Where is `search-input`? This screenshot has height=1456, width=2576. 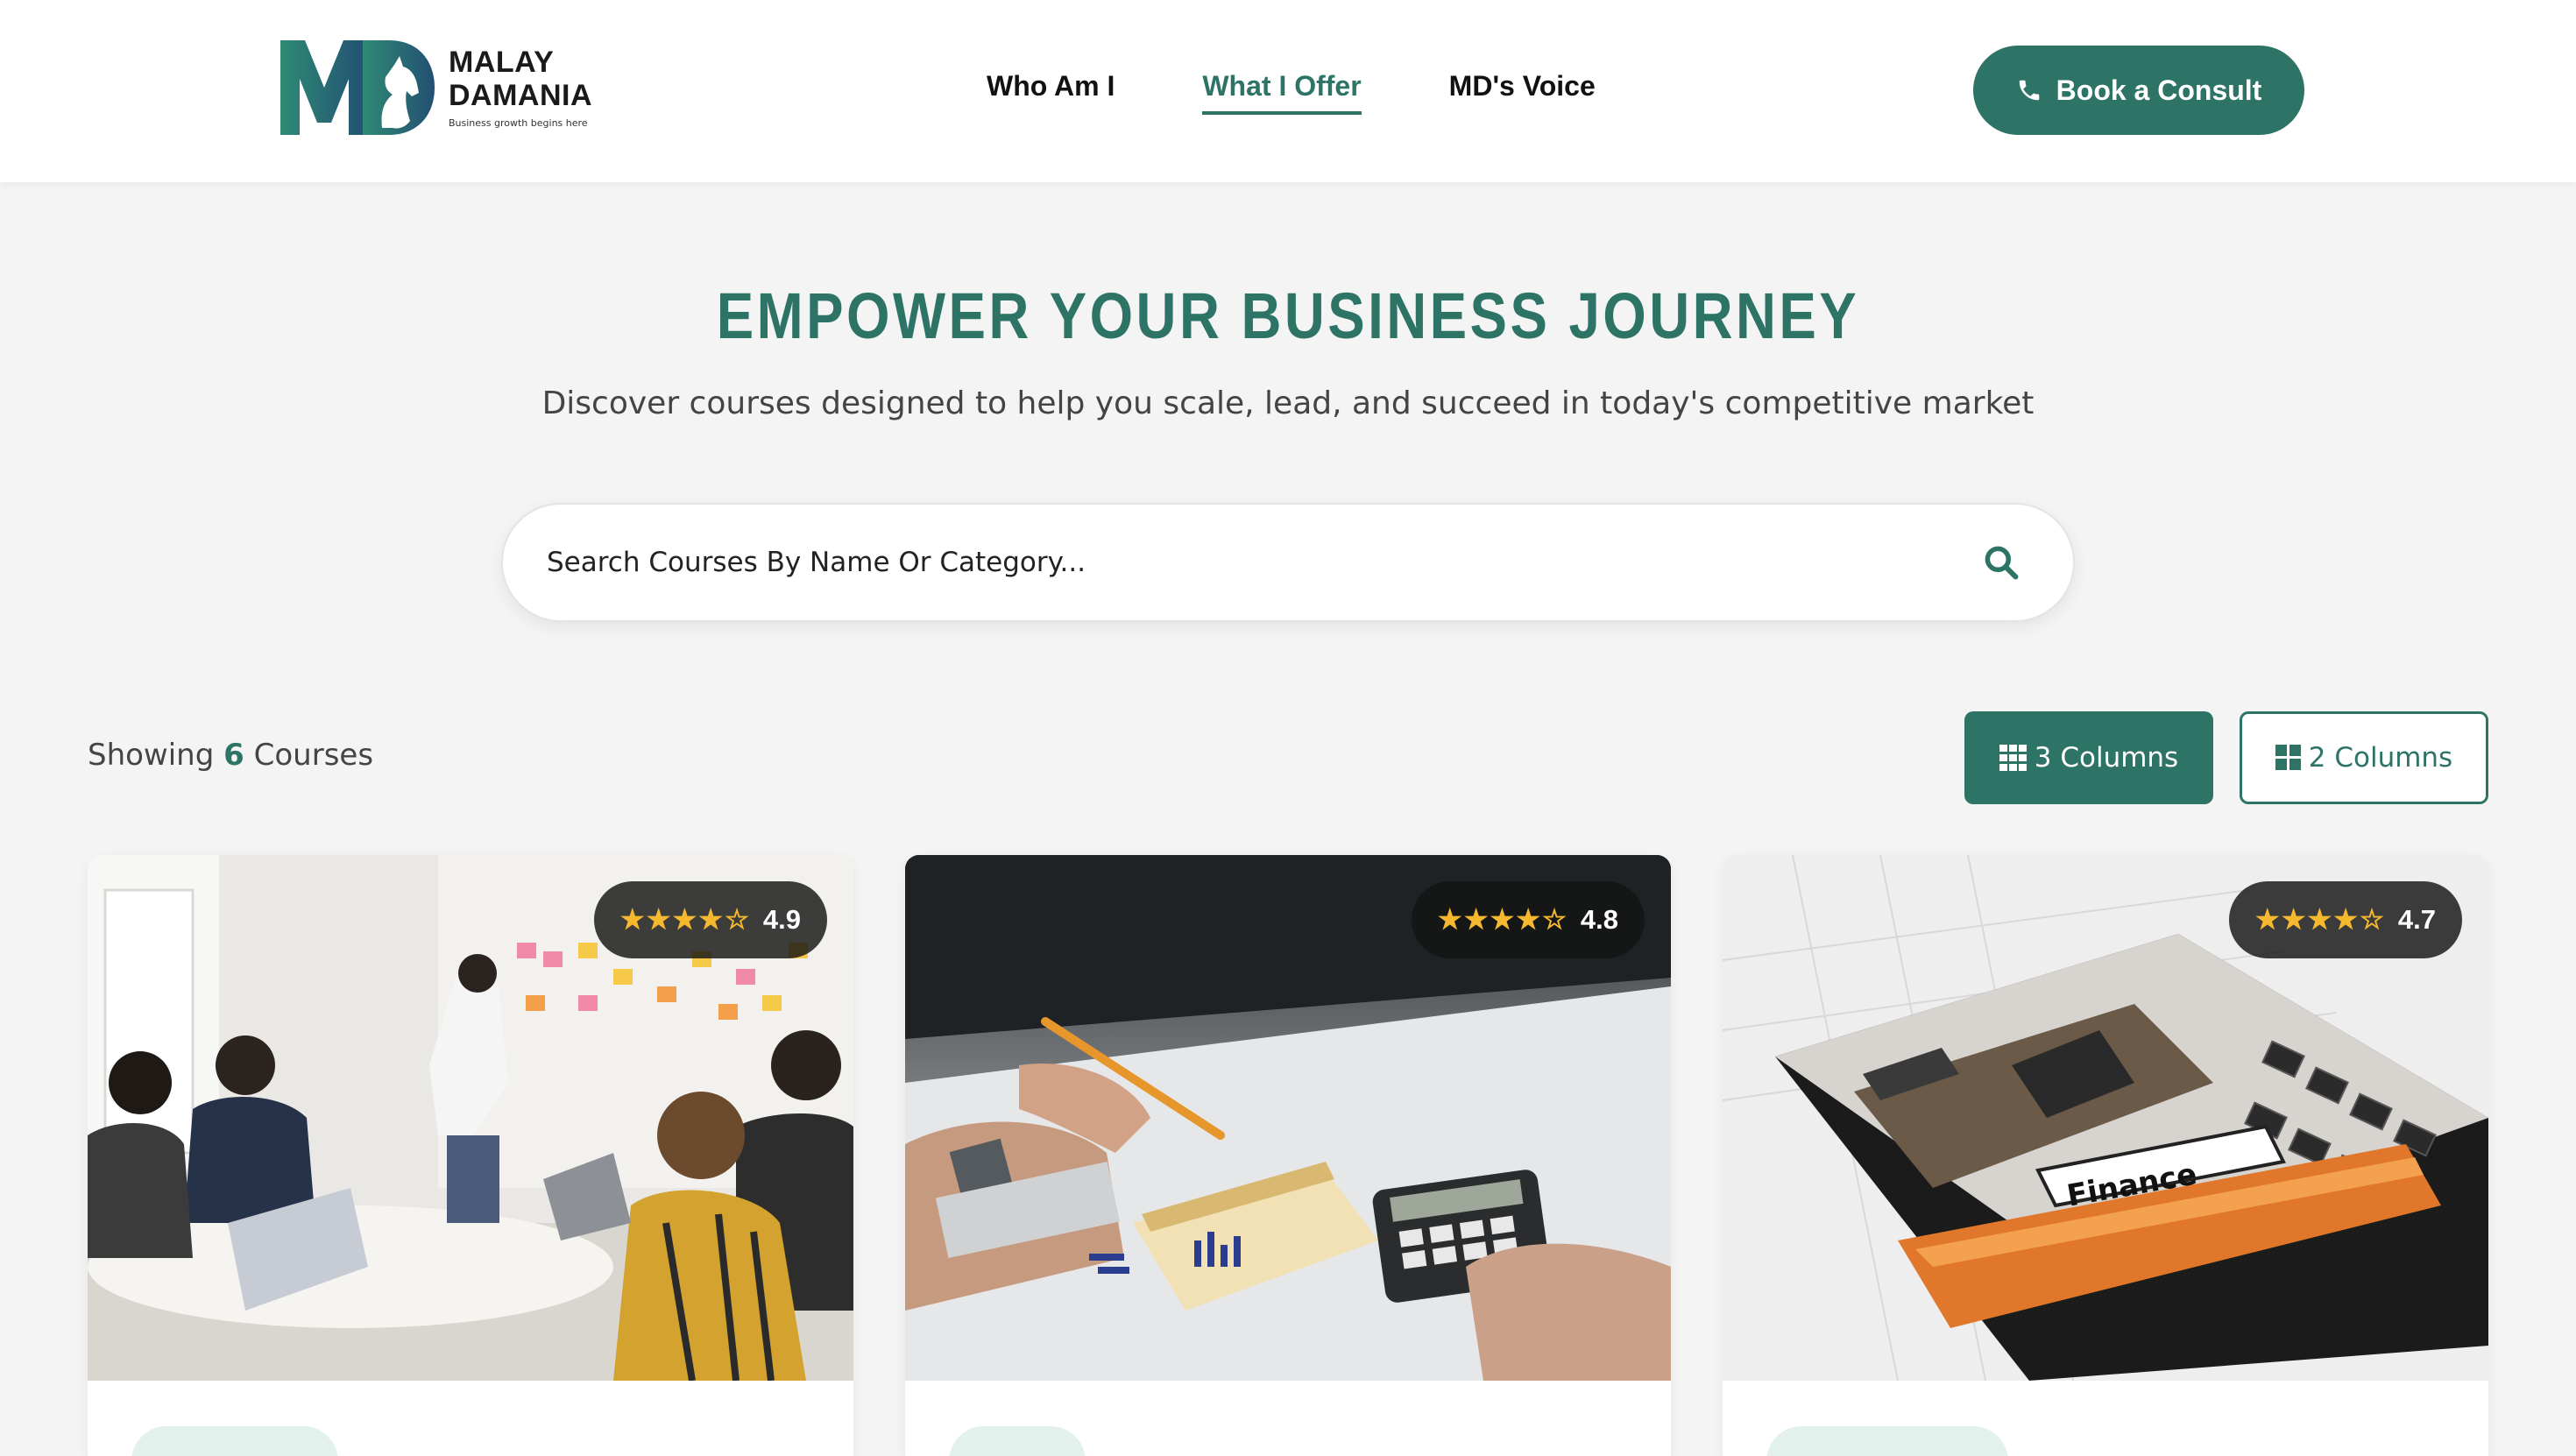 search-input is located at coordinates (1264, 562).